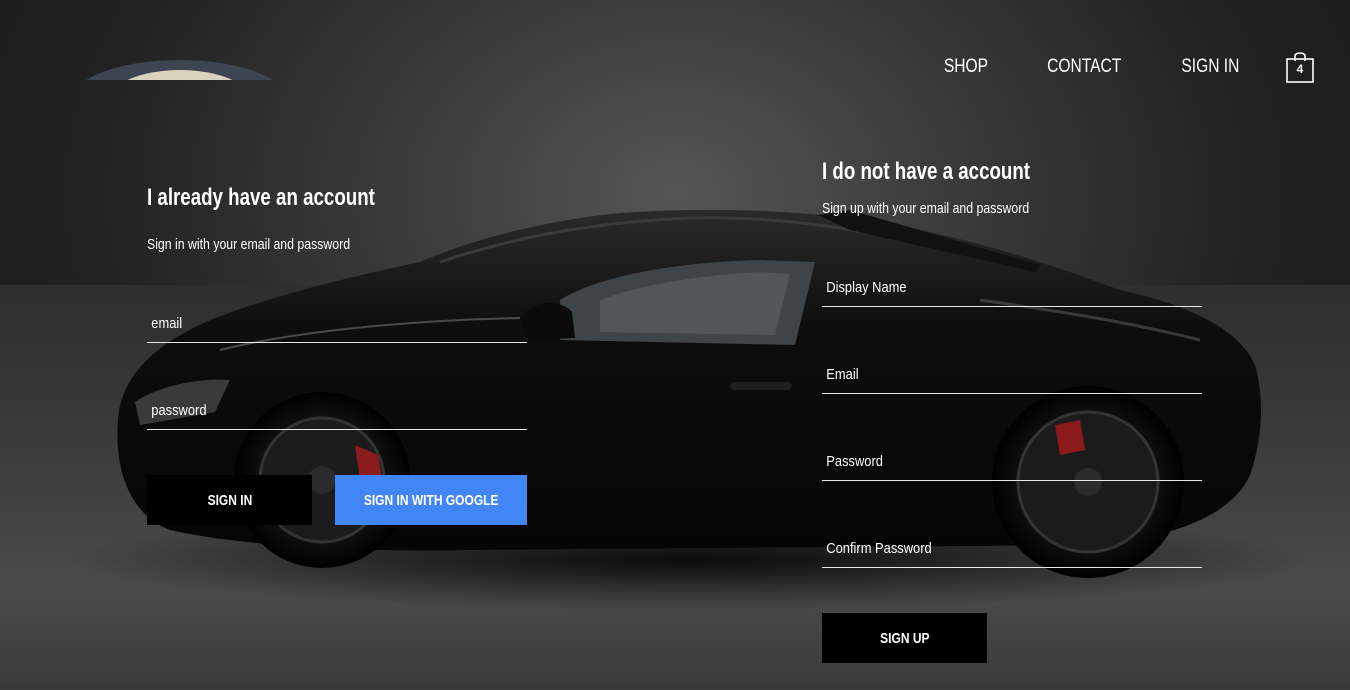 Image resolution: width=1350 pixels, height=690 pixels. I want to click on sign-up-email-input, so click(985, 374).